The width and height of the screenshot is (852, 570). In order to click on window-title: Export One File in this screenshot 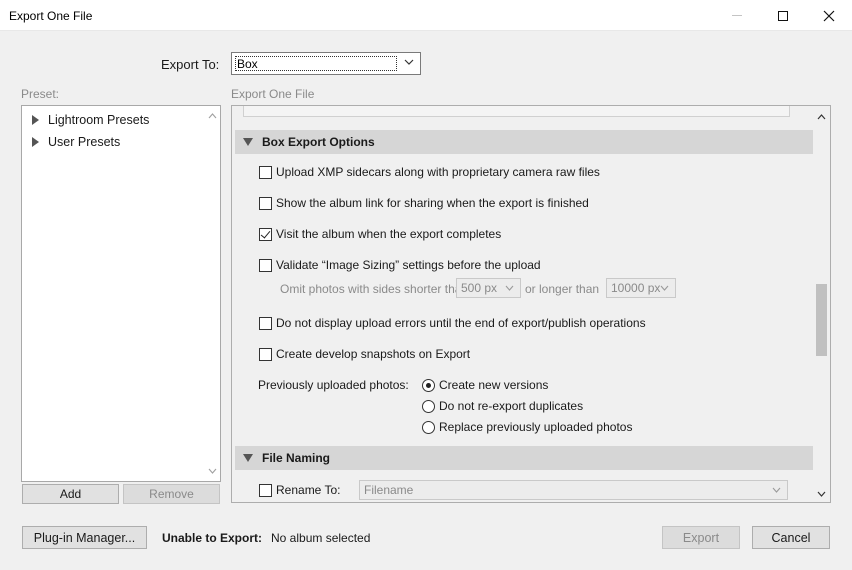, I will do `click(51, 16)`.